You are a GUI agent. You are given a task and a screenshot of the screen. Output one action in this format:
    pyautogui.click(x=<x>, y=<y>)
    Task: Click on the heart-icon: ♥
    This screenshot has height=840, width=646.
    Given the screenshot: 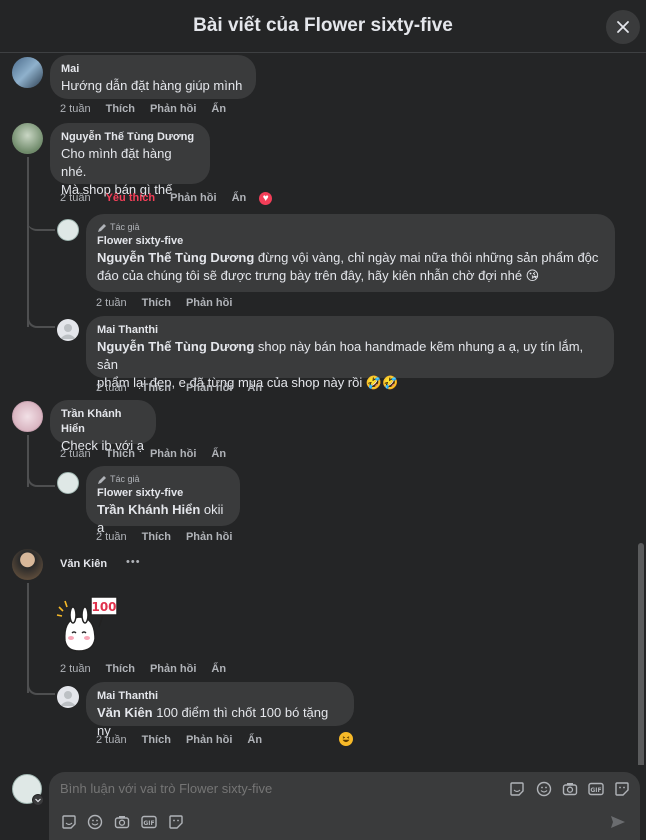 What is the action you would take?
    pyautogui.click(x=266, y=198)
    